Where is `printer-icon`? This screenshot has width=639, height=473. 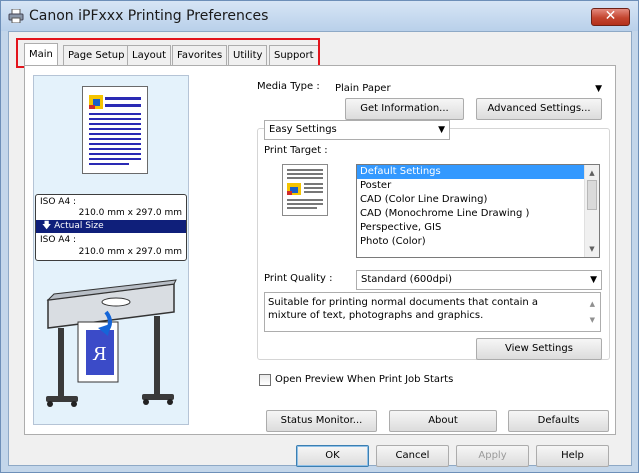
printer-icon is located at coordinates (16, 16).